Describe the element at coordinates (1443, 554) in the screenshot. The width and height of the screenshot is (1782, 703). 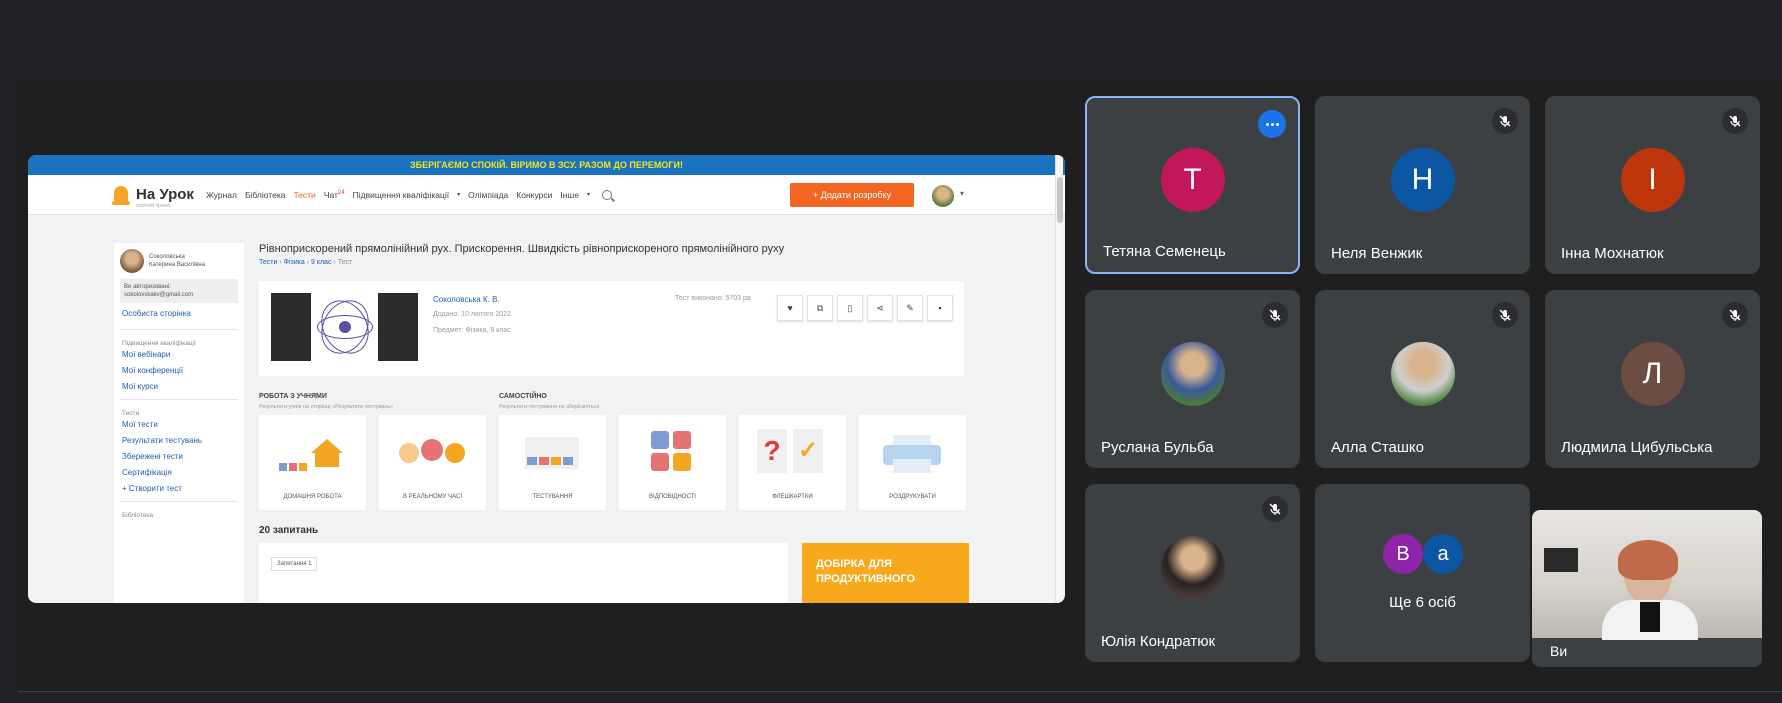
I see `participant-avatar: a` at that location.